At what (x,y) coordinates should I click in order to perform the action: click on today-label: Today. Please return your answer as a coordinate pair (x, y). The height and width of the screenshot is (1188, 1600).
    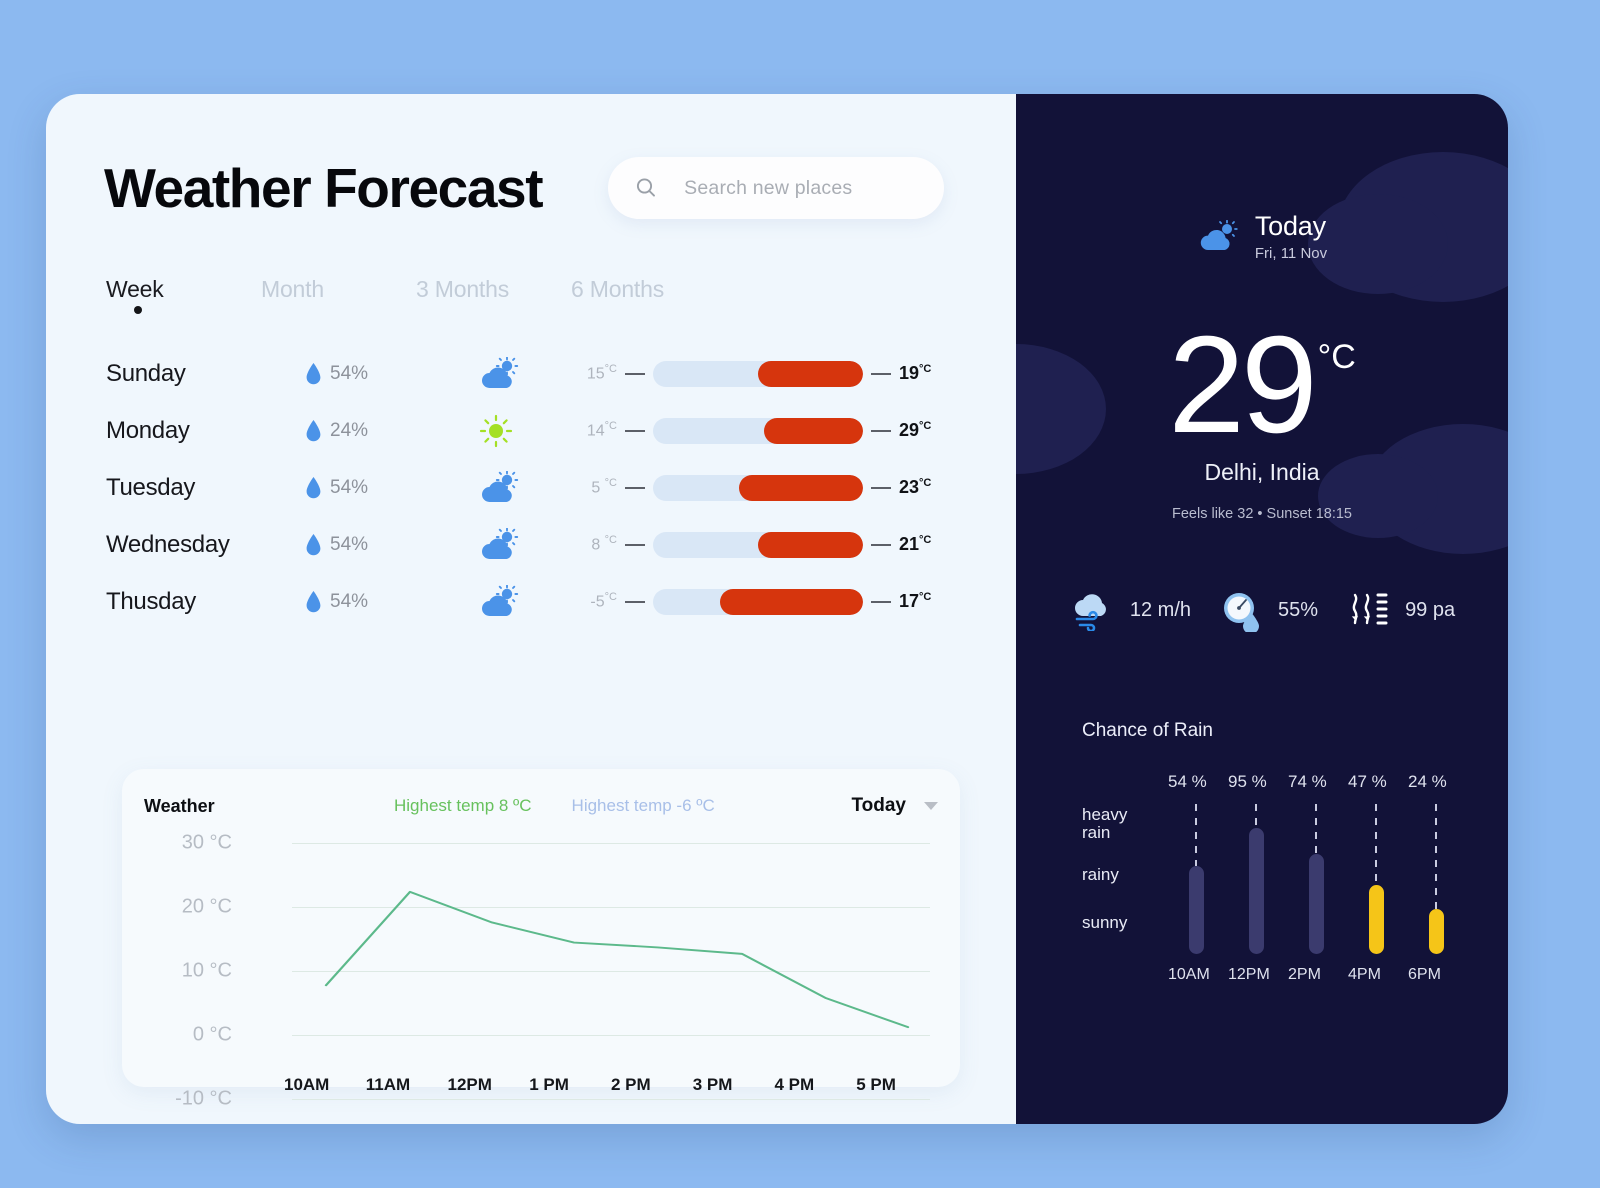
    Looking at the image, I should click on (1290, 226).